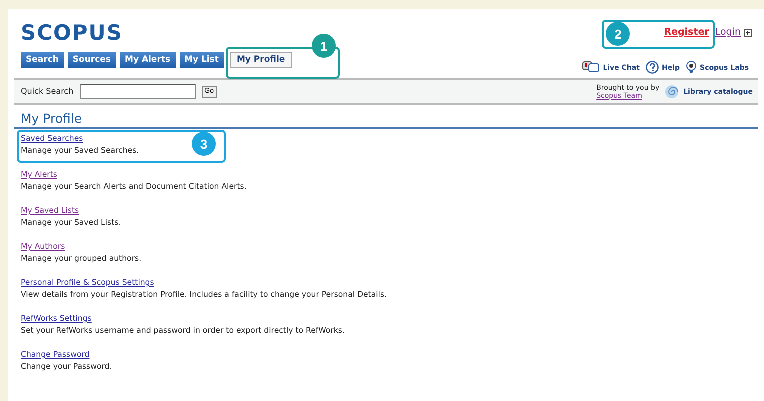 This screenshot has height=401, width=764. What do you see at coordinates (728, 32) in the screenshot?
I see `login-link: Login` at bounding box center [728, 32].